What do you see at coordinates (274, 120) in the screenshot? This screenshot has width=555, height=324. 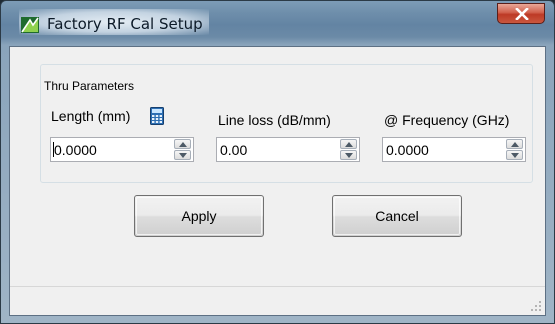 I see `line-loss-label: Line loss (dB/mm)` at bounding box center [274, 120].